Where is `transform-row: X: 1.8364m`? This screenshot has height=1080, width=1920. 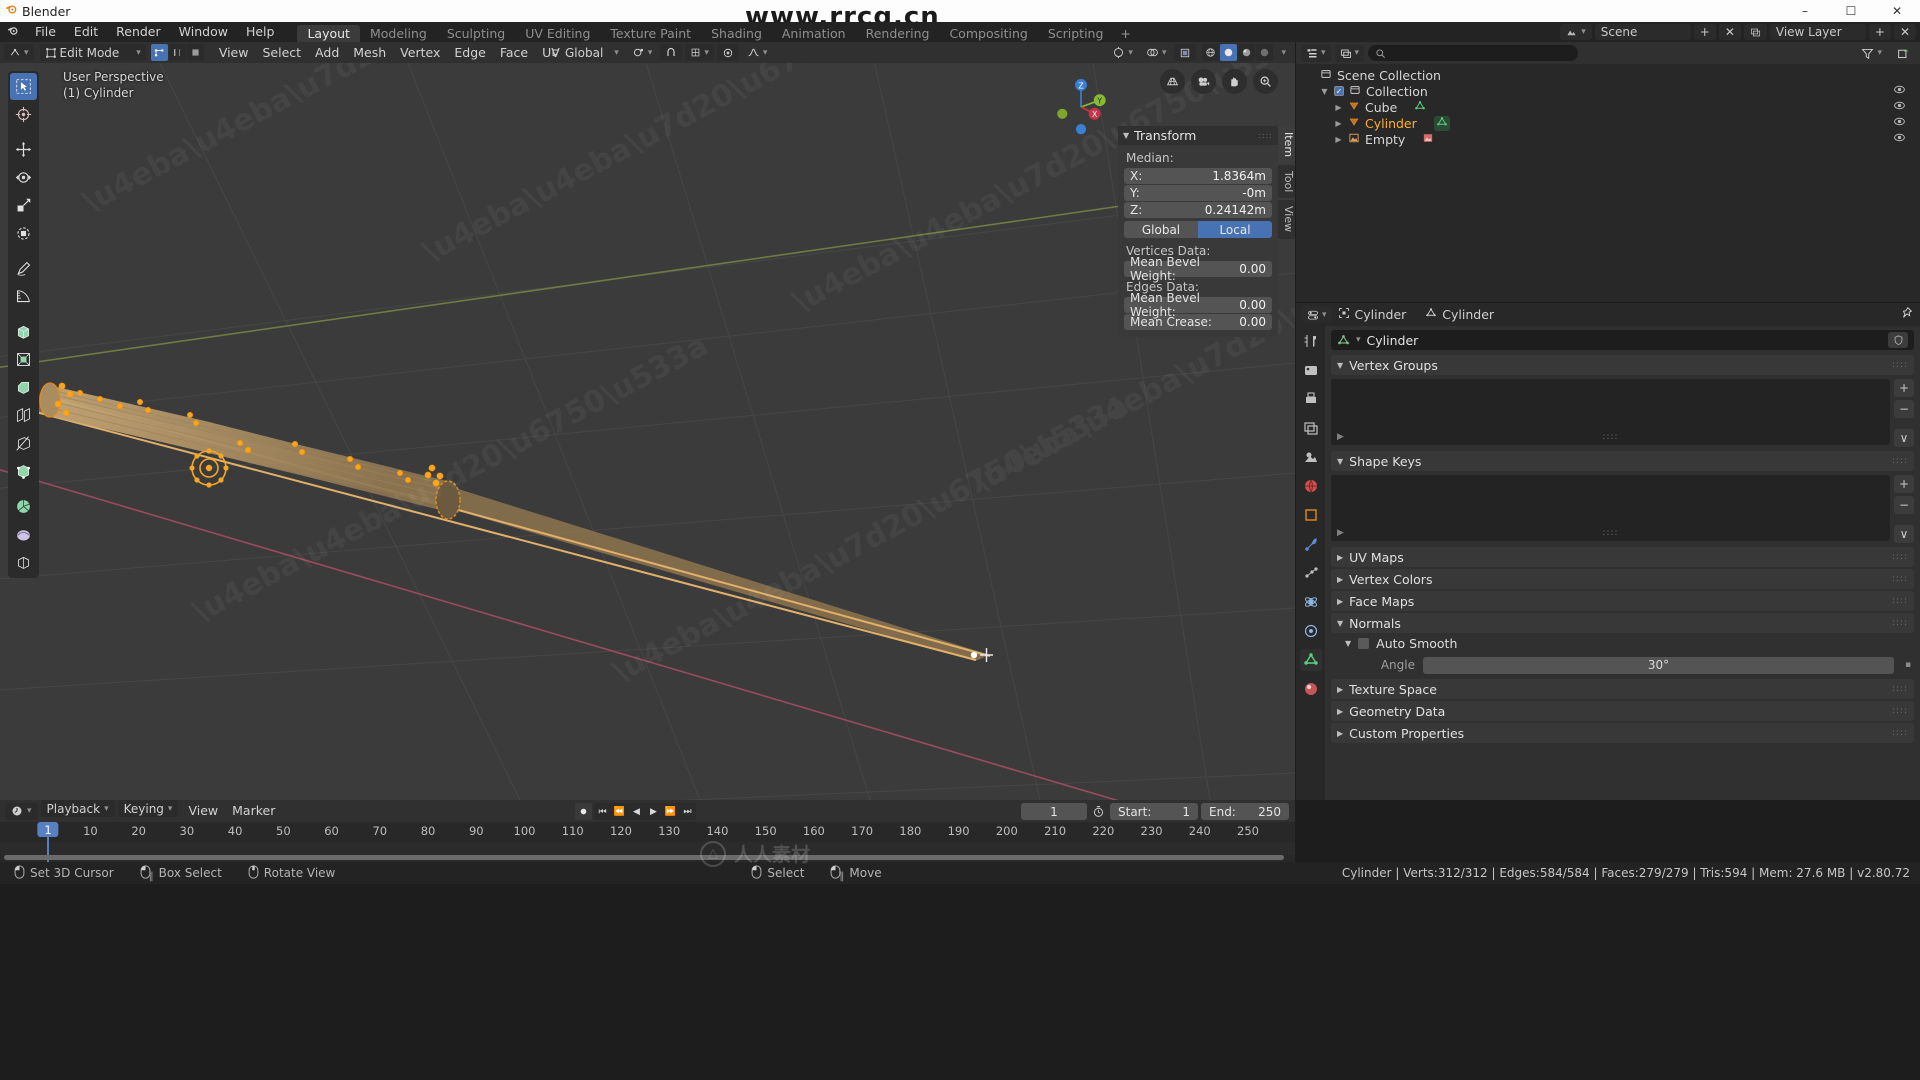
transform-row: X: 1.8364m is located at coordinates (1198, 176).